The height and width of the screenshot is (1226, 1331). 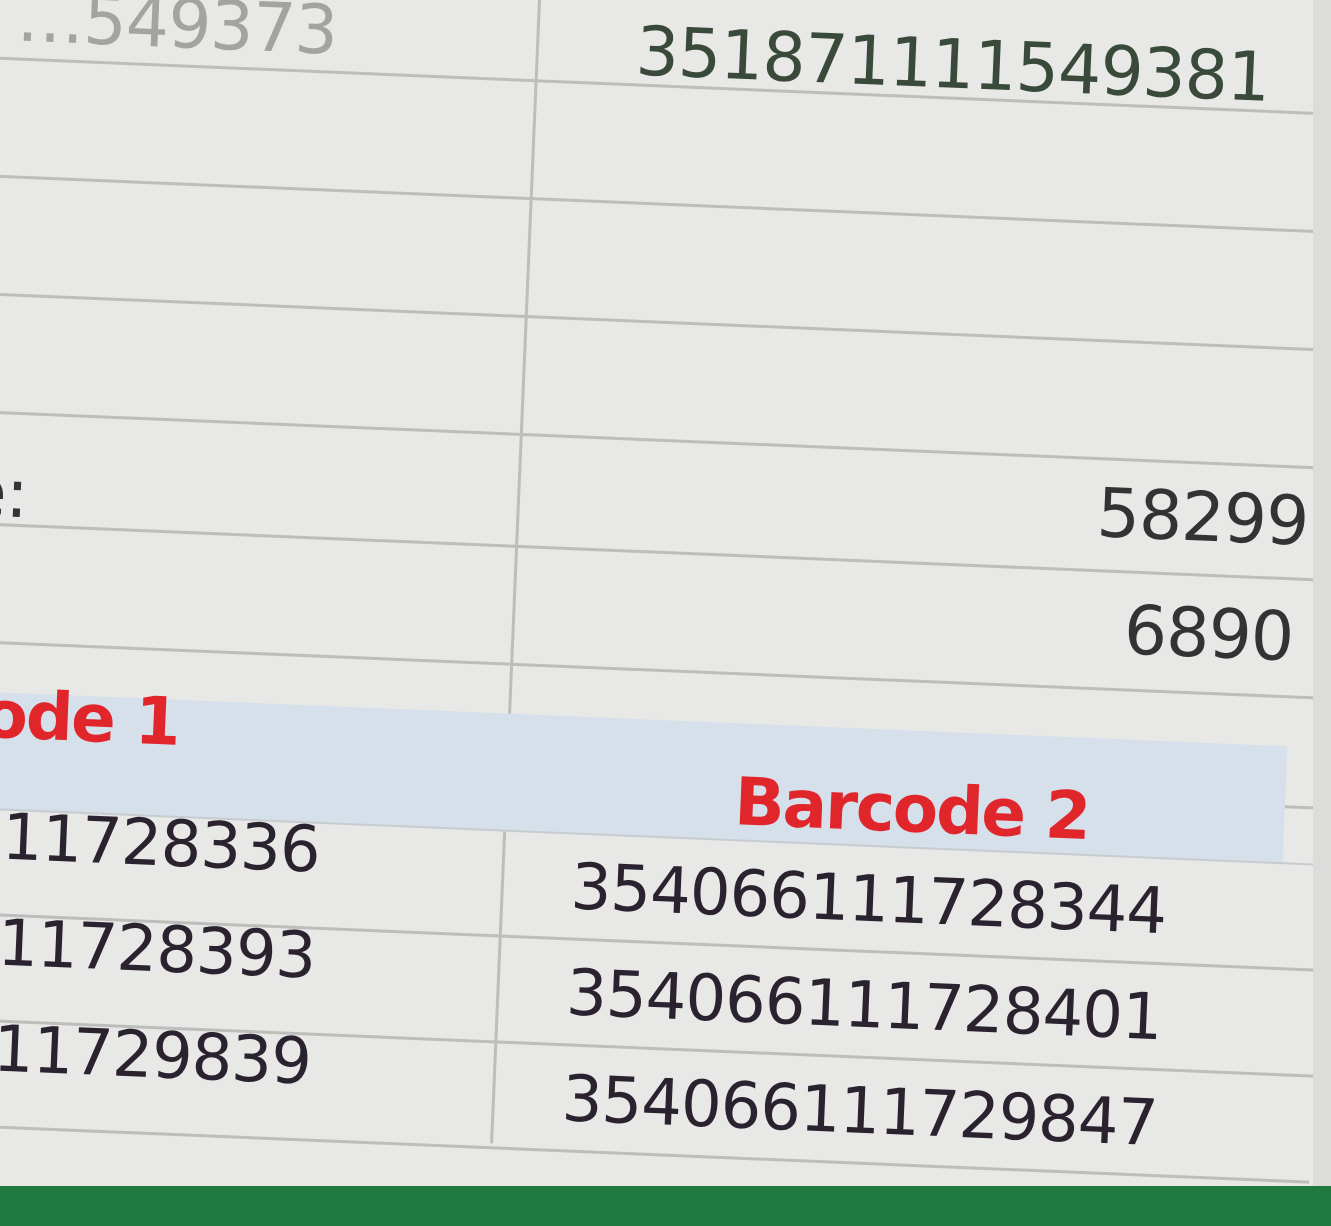 I want to click on cell-label-partial: e:, so click(x=14, y=494).